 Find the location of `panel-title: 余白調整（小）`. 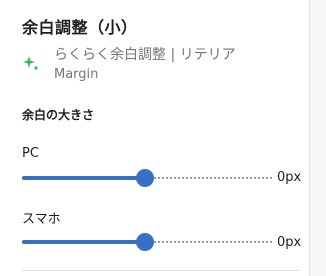

panel-title: 余白調整（小） is located at coordinates (80, 27).